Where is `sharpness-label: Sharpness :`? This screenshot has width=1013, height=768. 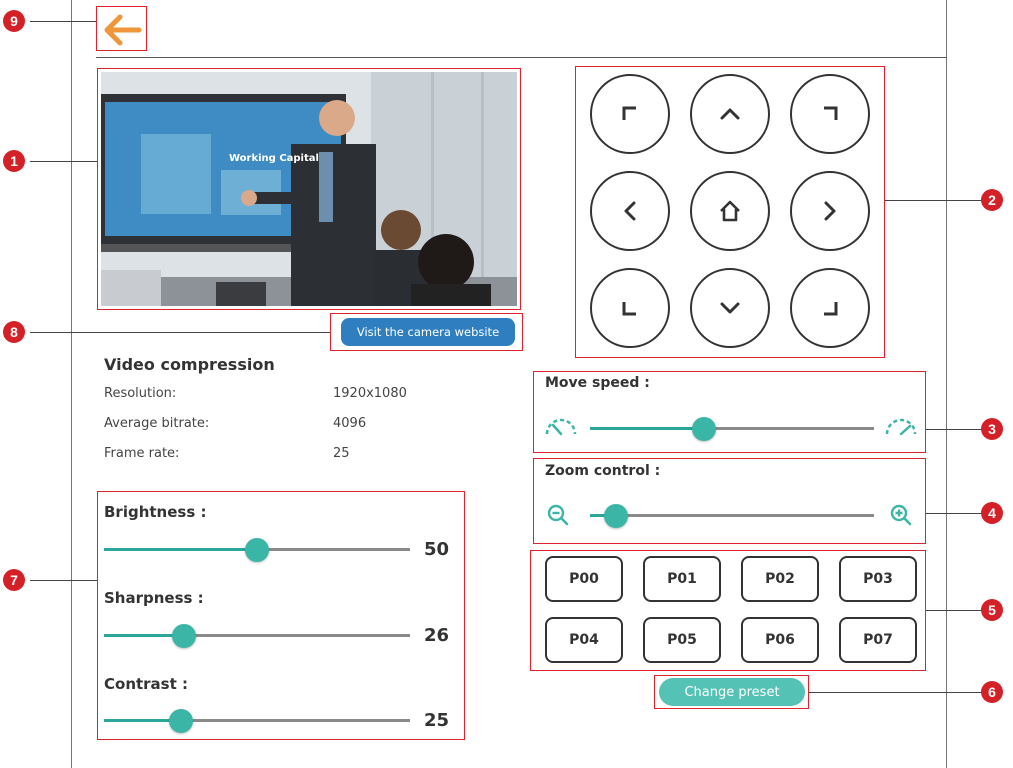 sharpness-label: Sharpness : is located at coordinates (154, 598).